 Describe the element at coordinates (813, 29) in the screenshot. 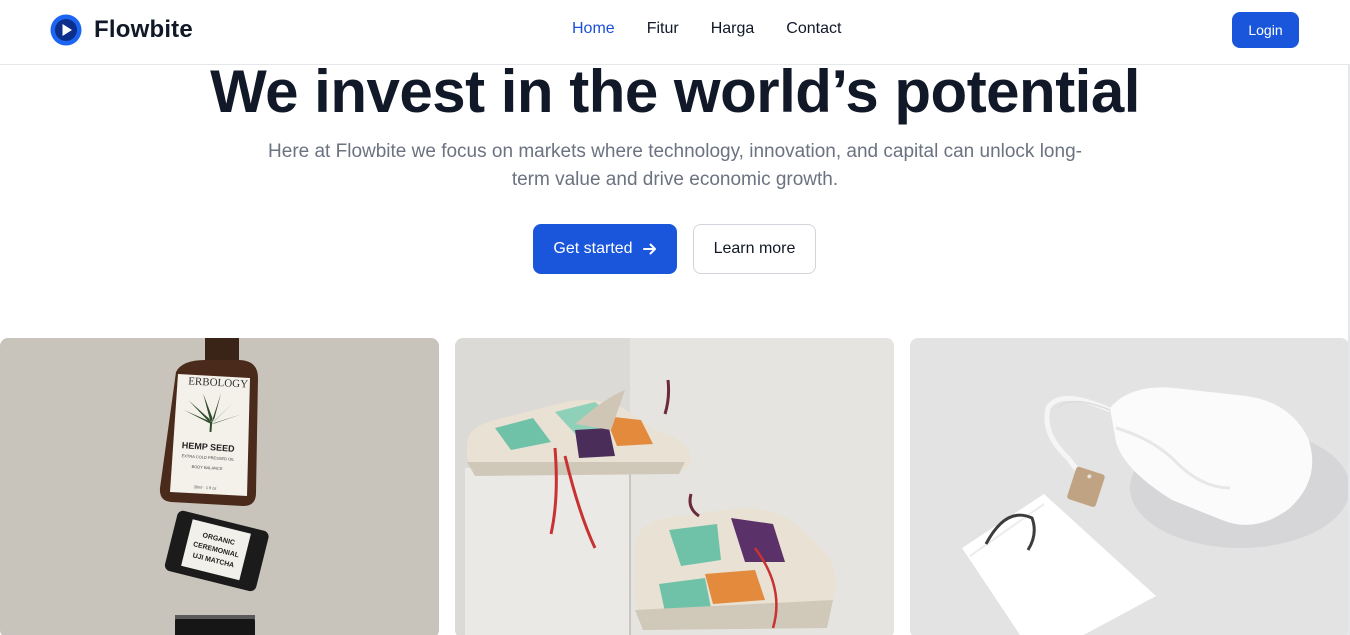

I see `nav-item-contact: Contact` at that location.